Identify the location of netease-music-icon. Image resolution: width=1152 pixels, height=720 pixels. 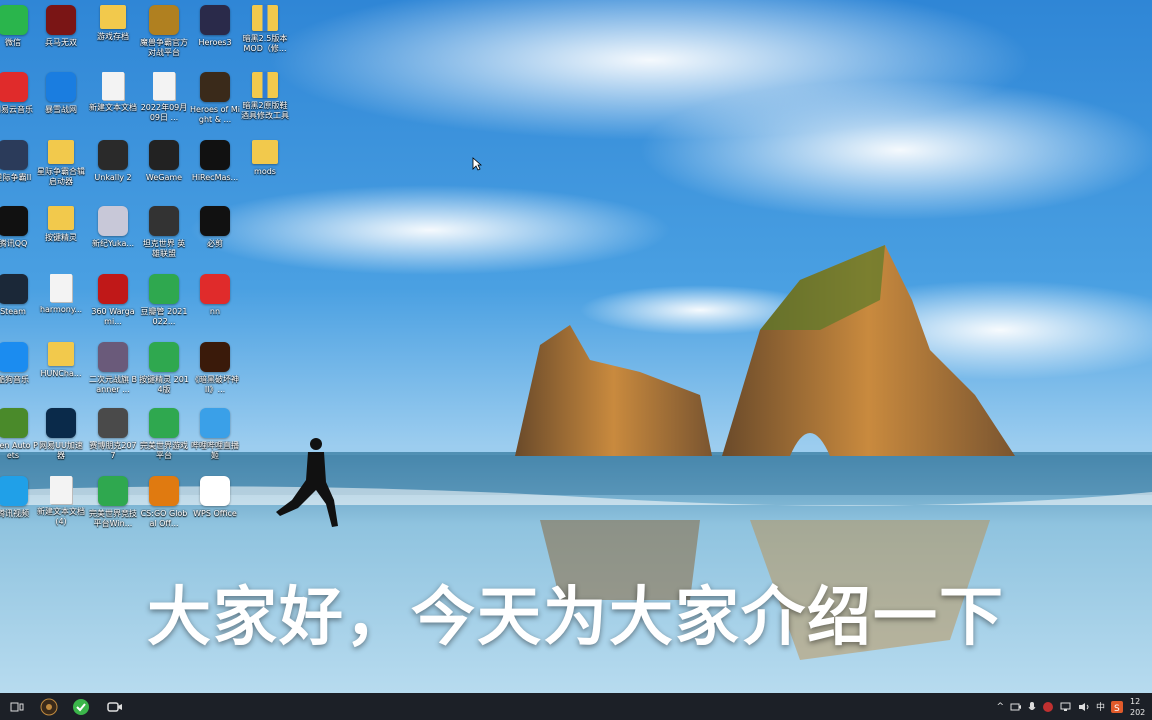
(14, 87).